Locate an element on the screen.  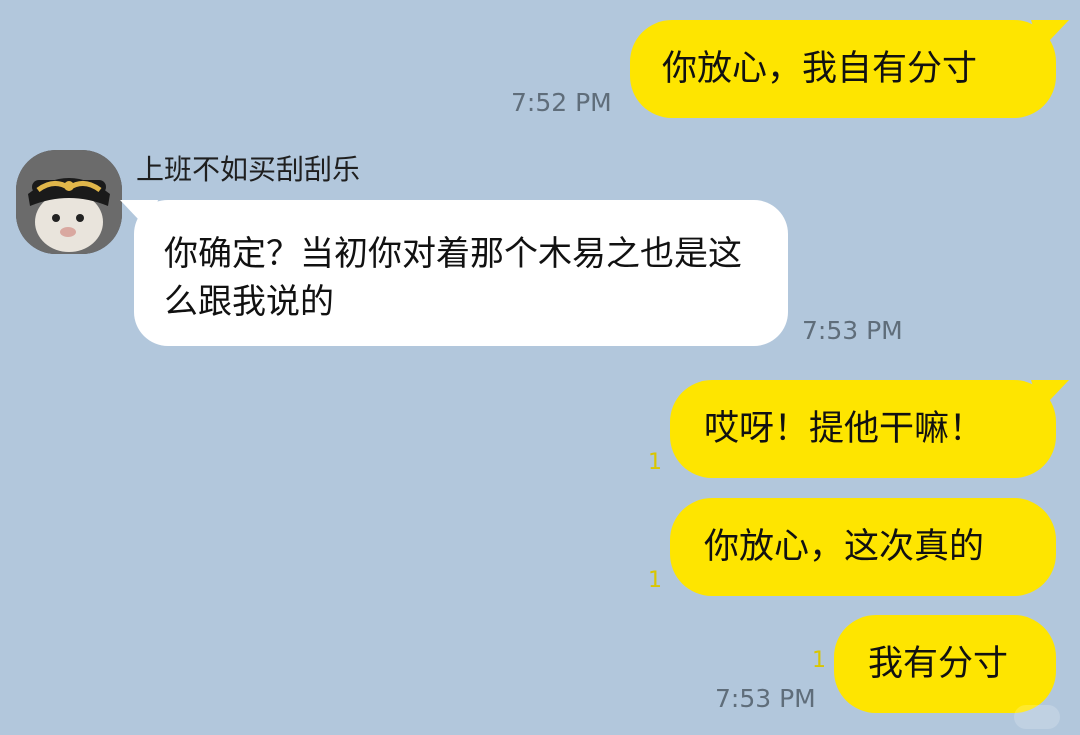
contact-avatar is located at coordinates (69, 202).